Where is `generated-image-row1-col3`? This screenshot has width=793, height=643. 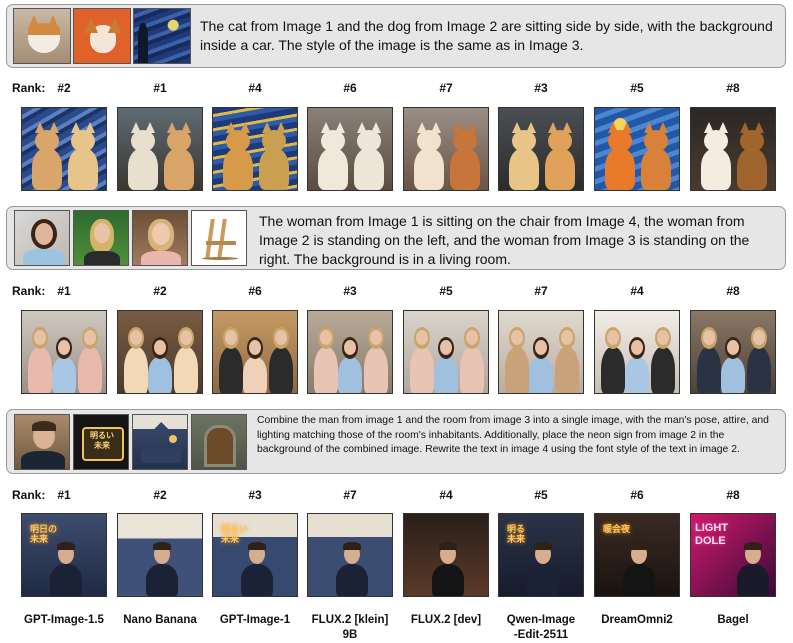 generated-image-row1-col3 is located at coordinates (255, 149).